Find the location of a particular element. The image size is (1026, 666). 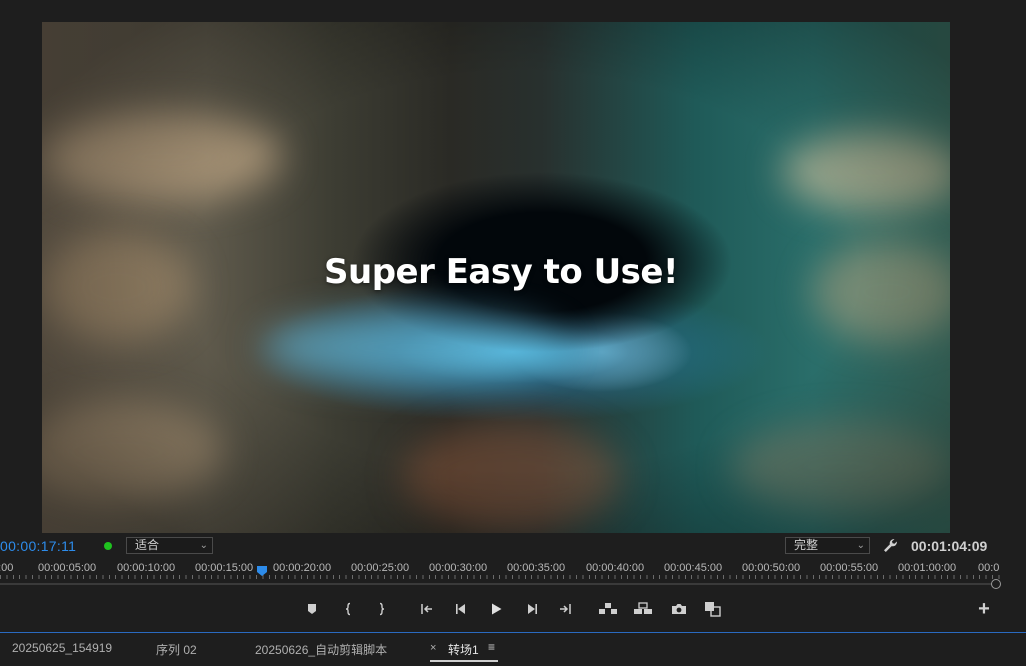

step-forward-button is located at coordinates (532, 609).